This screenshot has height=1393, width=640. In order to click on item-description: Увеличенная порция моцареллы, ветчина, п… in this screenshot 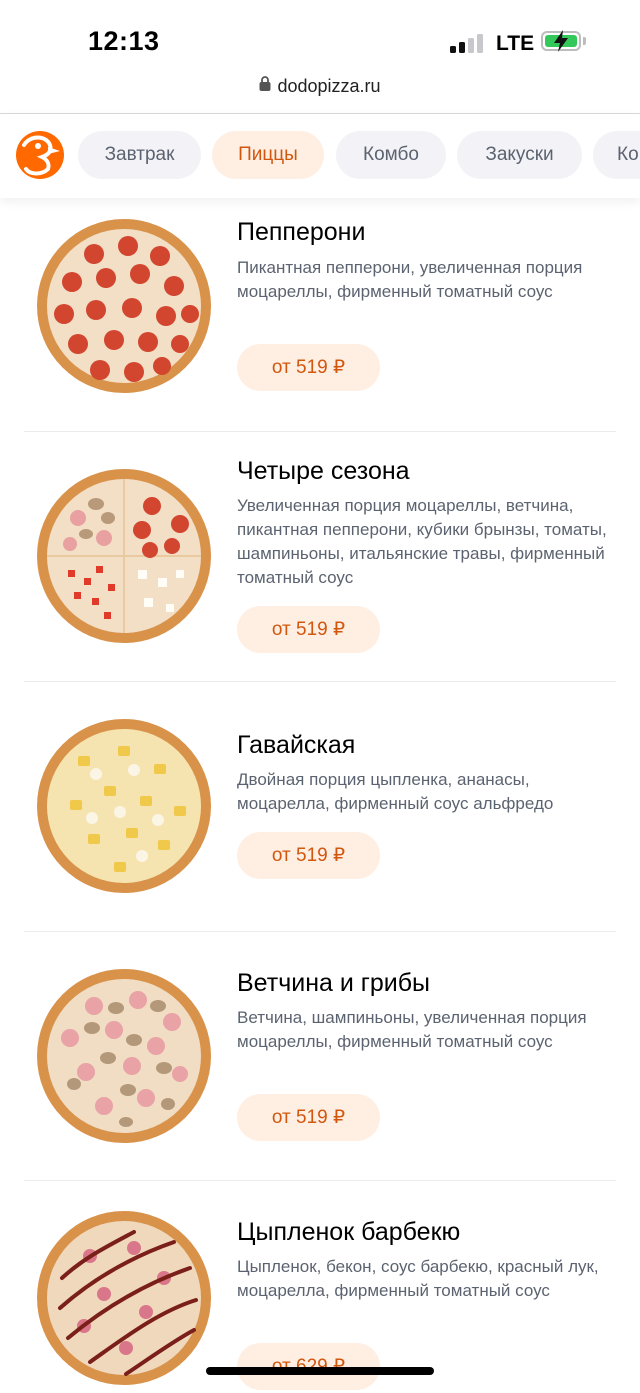, I will do `click(422, 541)`.